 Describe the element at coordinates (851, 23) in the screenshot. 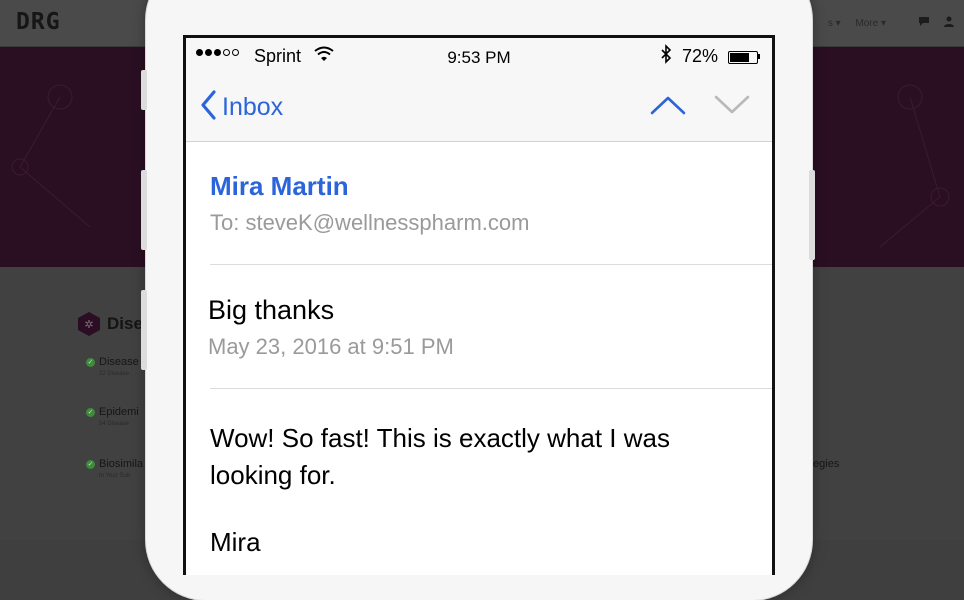

I see `site-nav: s ▾ More ▾` at that location.